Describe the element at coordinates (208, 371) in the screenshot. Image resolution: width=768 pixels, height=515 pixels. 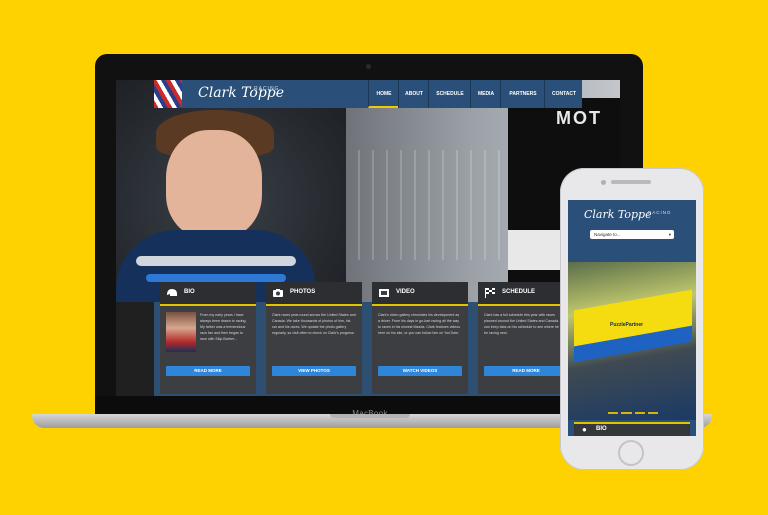
I see `bio-read-more-button: READ MORE` at that location.